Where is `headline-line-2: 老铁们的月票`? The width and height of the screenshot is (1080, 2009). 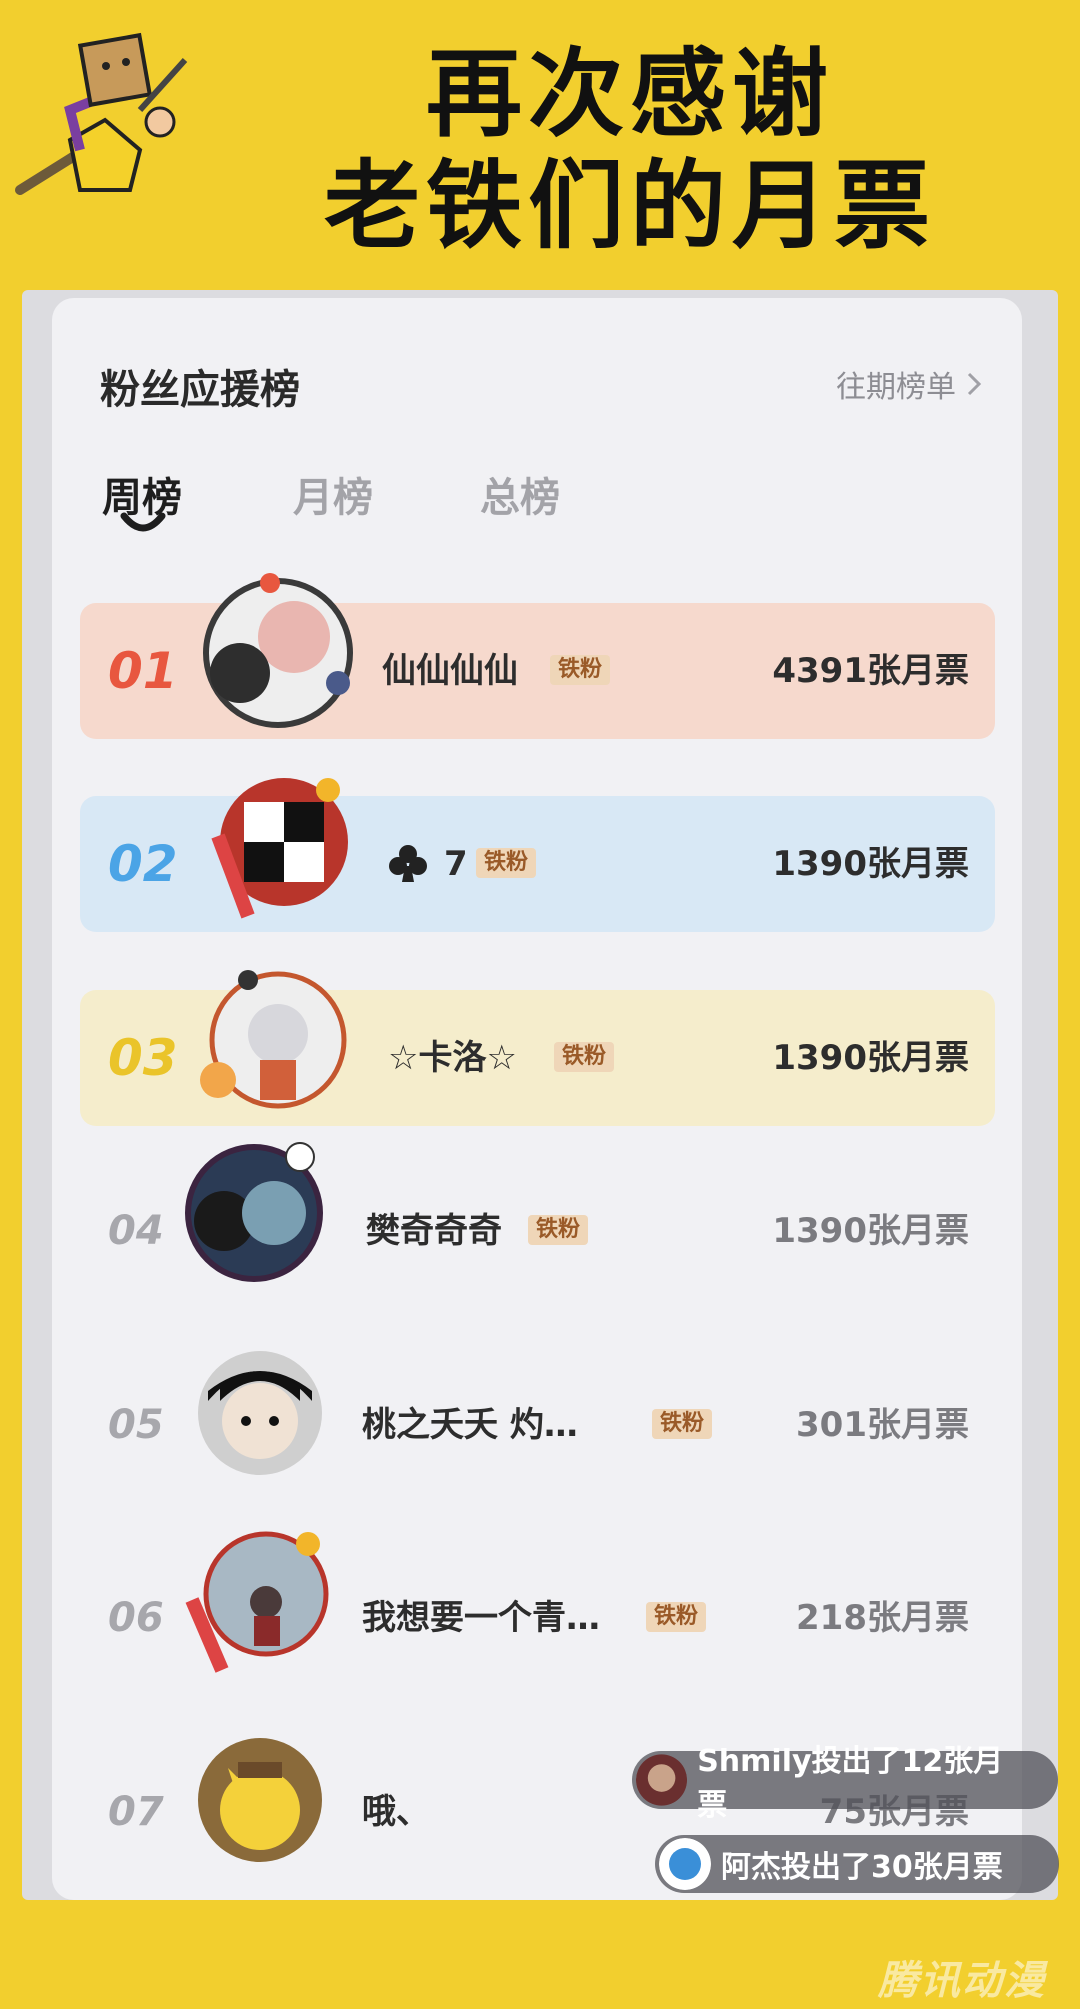 headline-line-2: 老铁们的月票 is located at coordinates (630, 206).